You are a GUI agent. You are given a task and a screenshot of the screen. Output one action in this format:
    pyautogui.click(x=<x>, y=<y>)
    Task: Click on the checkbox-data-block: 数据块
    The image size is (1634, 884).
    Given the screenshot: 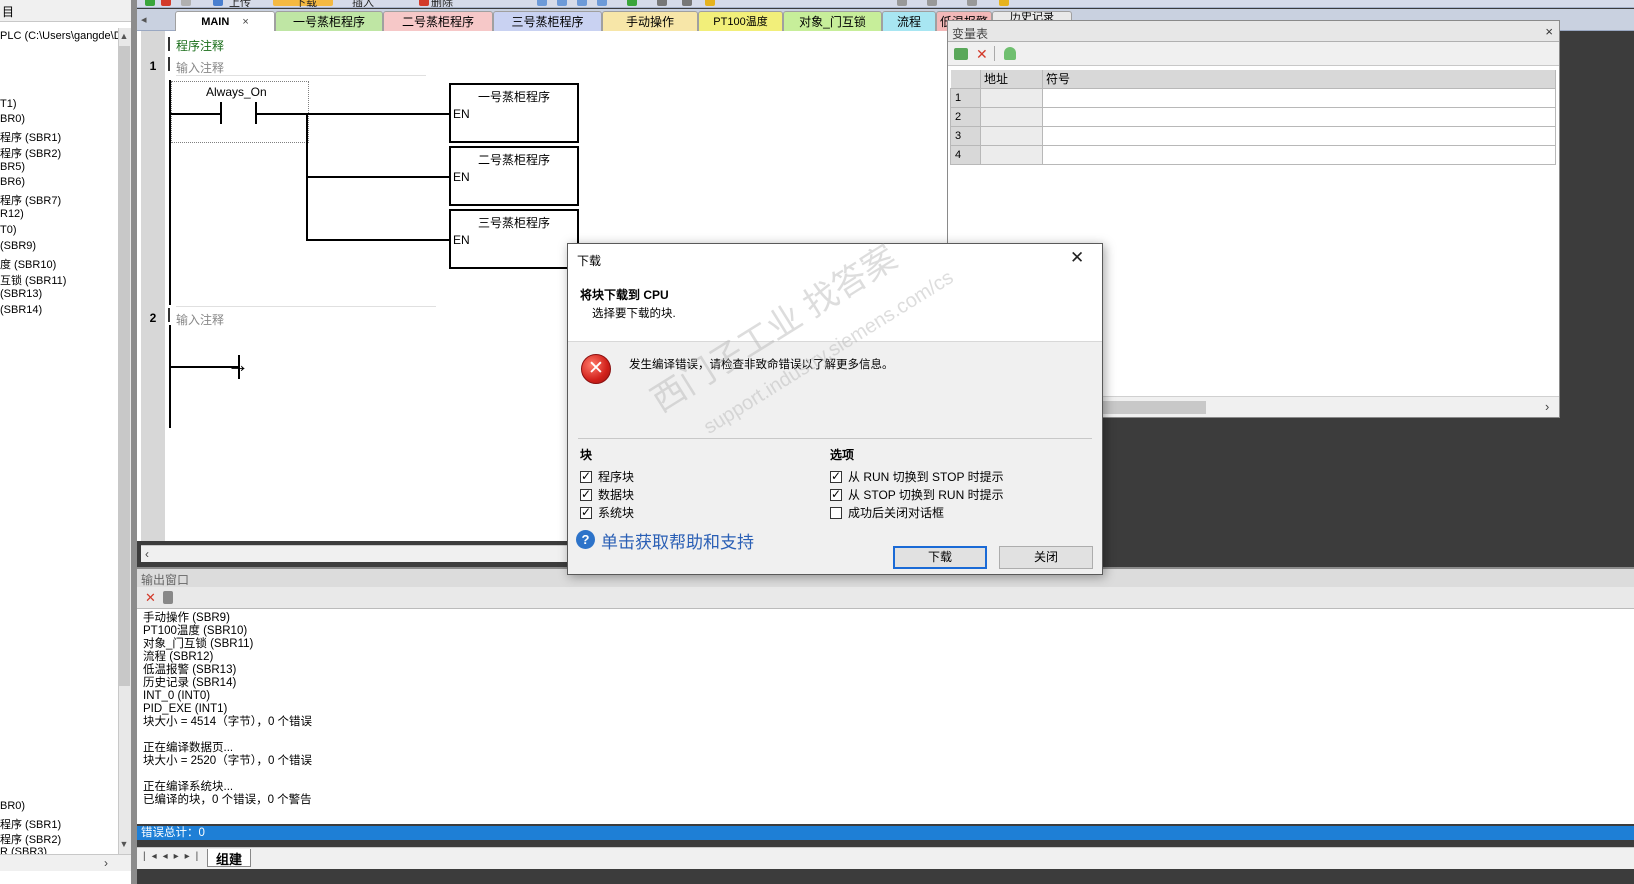 What is the action you would take?
    pyautogui.click(x=607, y=494)
    